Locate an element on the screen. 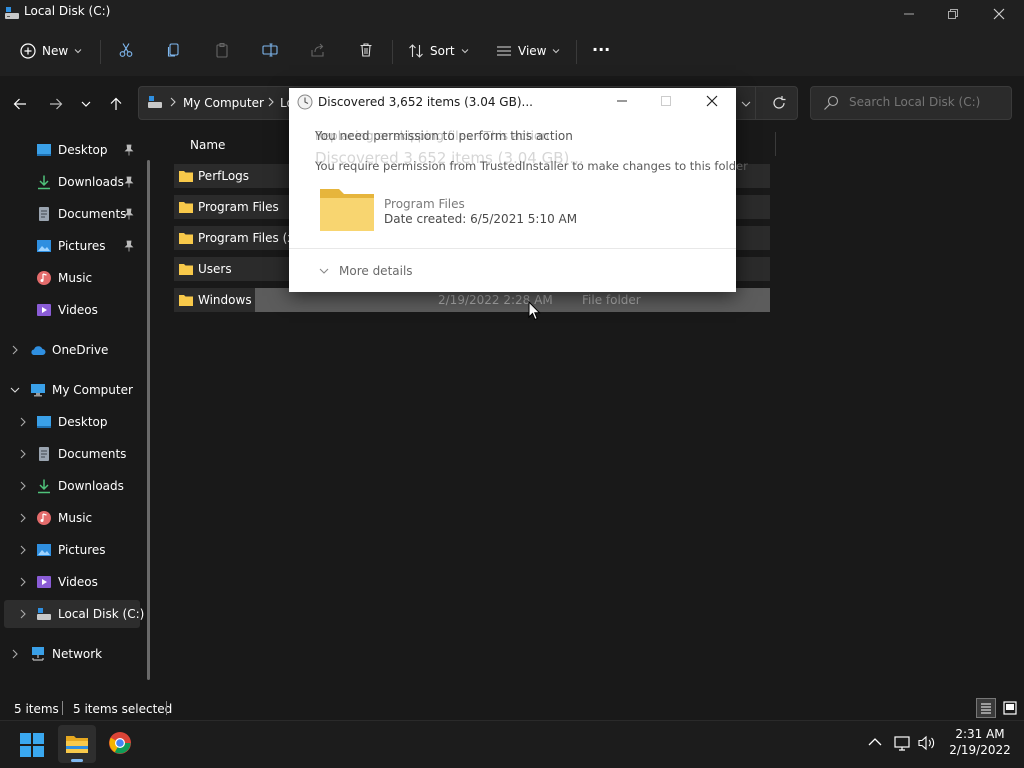 The height and width of the screenshot is (768, 1024). tiles-view-button is located at coordinates (1010, 708).